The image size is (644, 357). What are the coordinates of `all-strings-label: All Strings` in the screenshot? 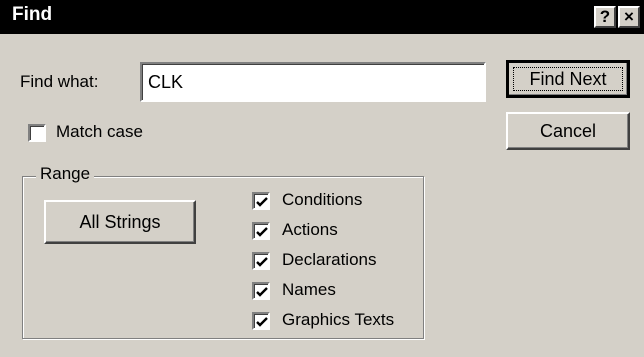 It's located at (120, 221).